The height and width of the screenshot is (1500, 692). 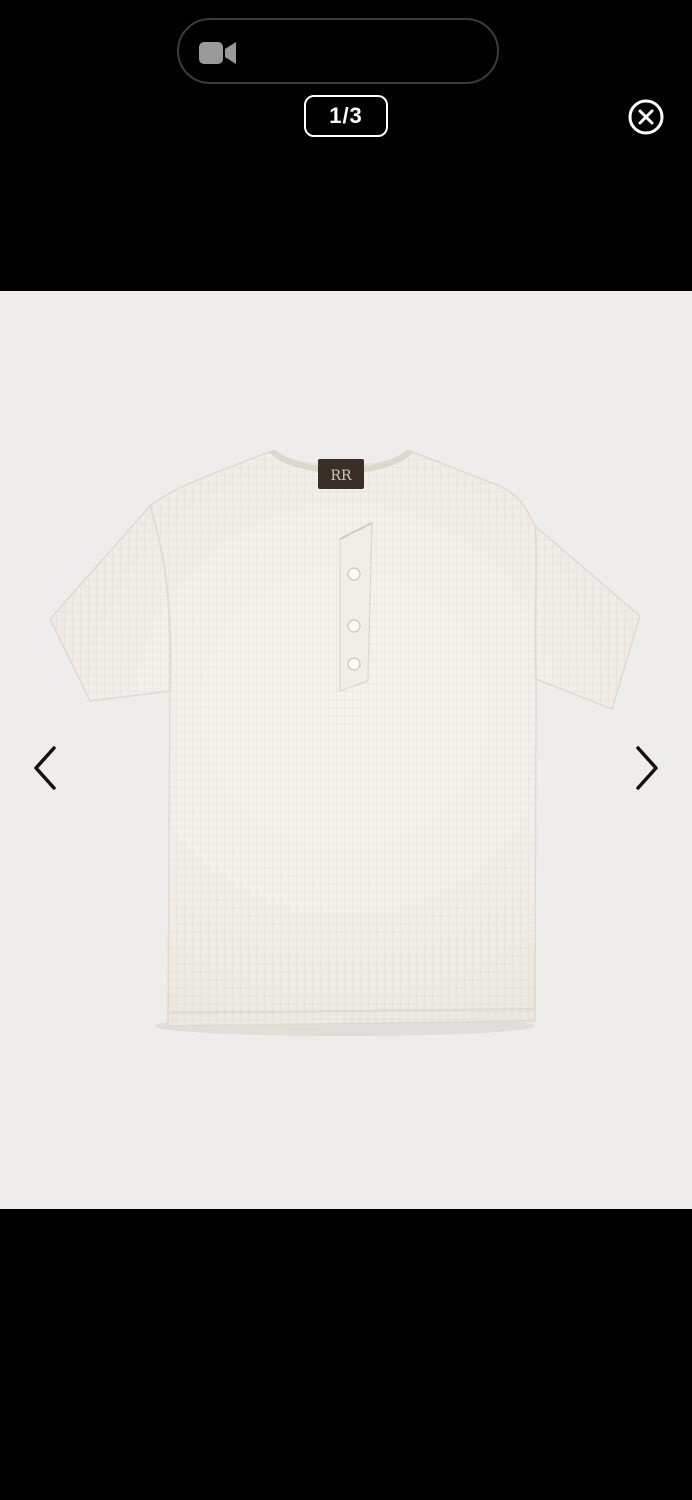 I want to click on chevron-right-icon, so click(x=646, y=768).